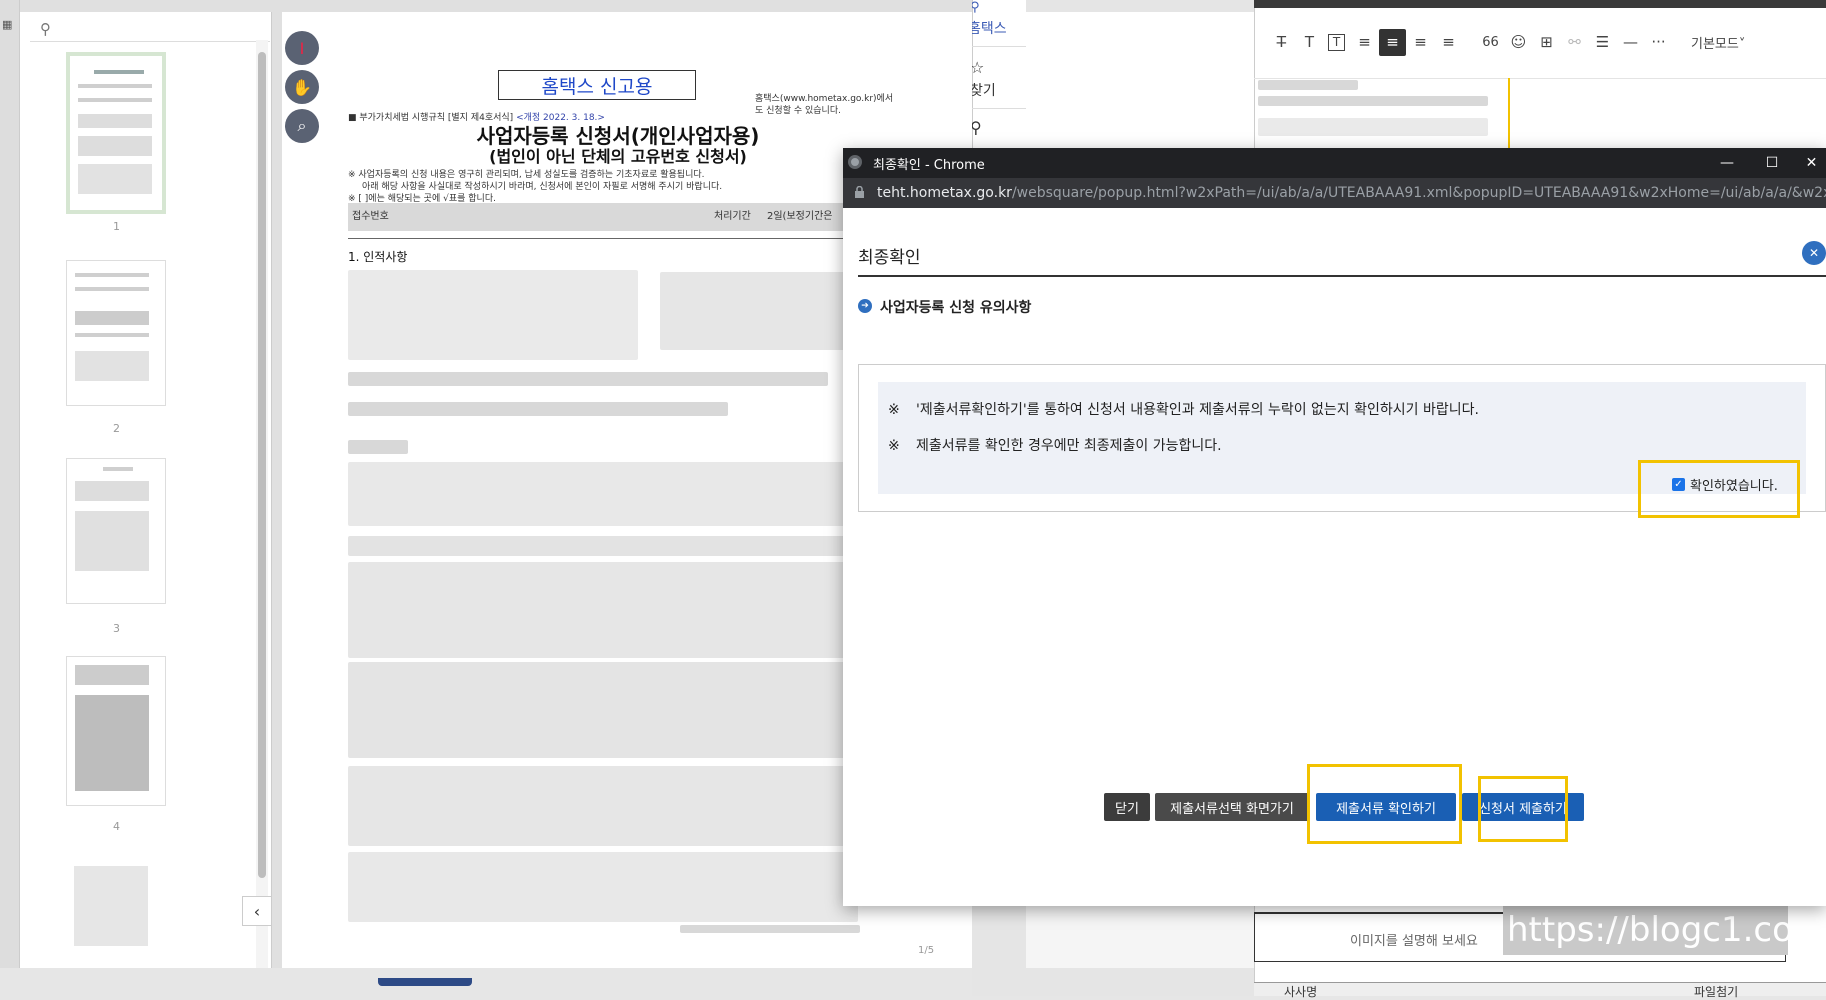  Describe the element at coordinates (926, 950) in the screenshot. I see `pdf-page-number: 1/5` at that location.